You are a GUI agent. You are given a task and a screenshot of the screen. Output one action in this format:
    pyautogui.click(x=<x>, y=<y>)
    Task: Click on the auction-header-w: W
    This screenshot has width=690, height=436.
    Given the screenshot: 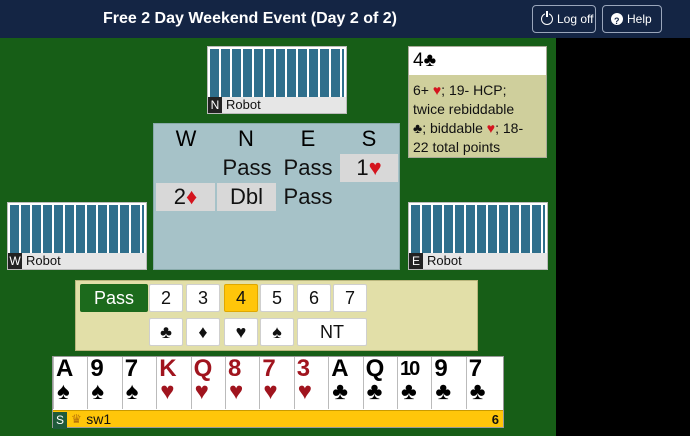 What is the action you would take?
    pyautogui.click(x=186, y=138)
    